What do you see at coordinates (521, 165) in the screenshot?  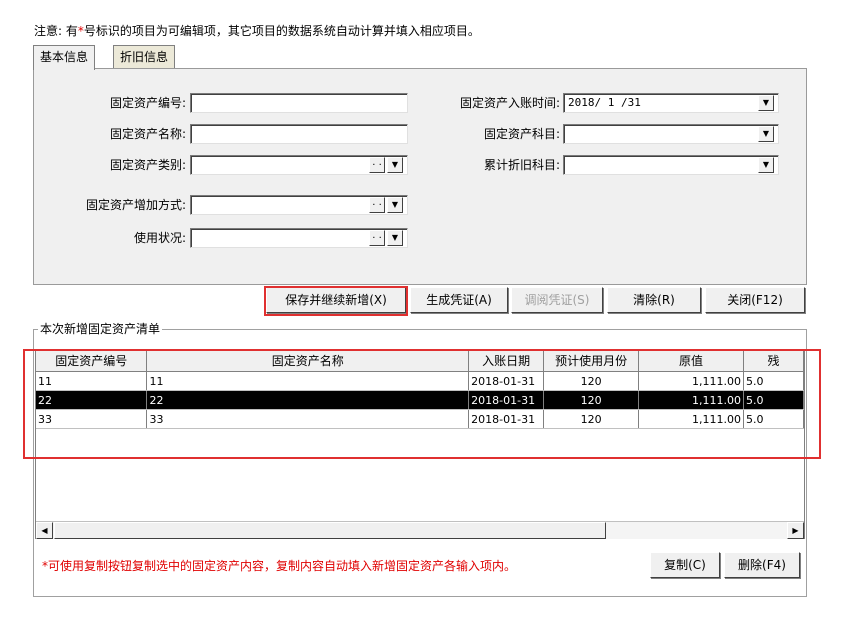 I see `depreciation-account-label: 累计折旧科目:` at bounding box center [521, 165].